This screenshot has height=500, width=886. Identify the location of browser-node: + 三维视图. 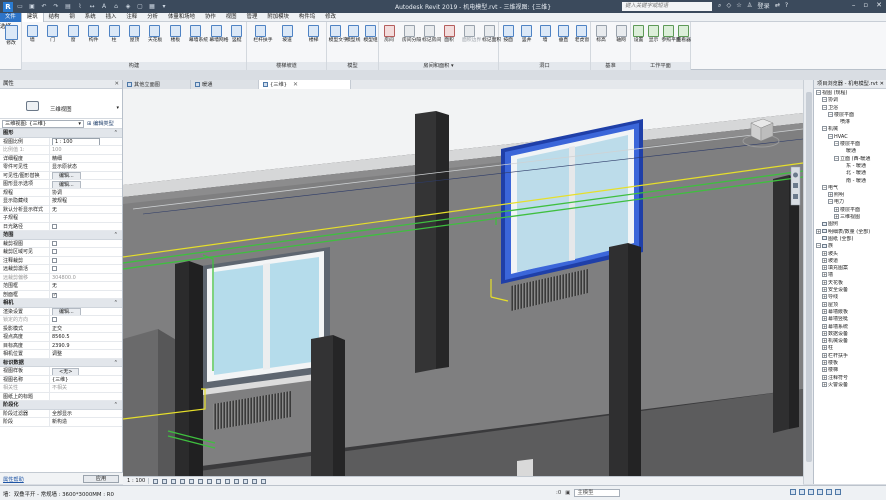
(850, 217).